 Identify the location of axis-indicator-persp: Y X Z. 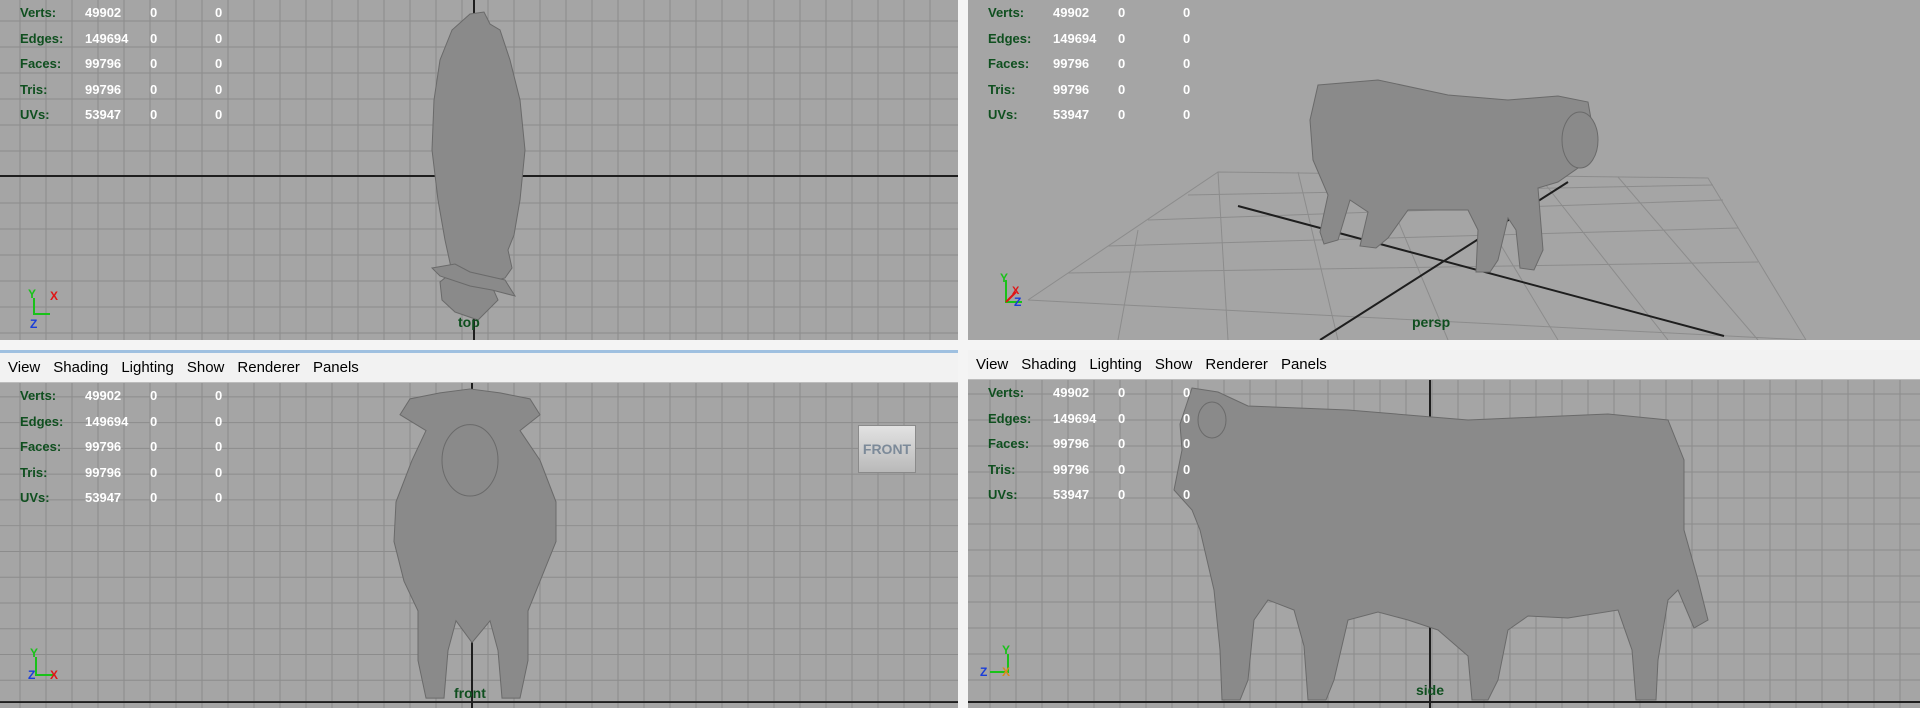
(1011, 290).